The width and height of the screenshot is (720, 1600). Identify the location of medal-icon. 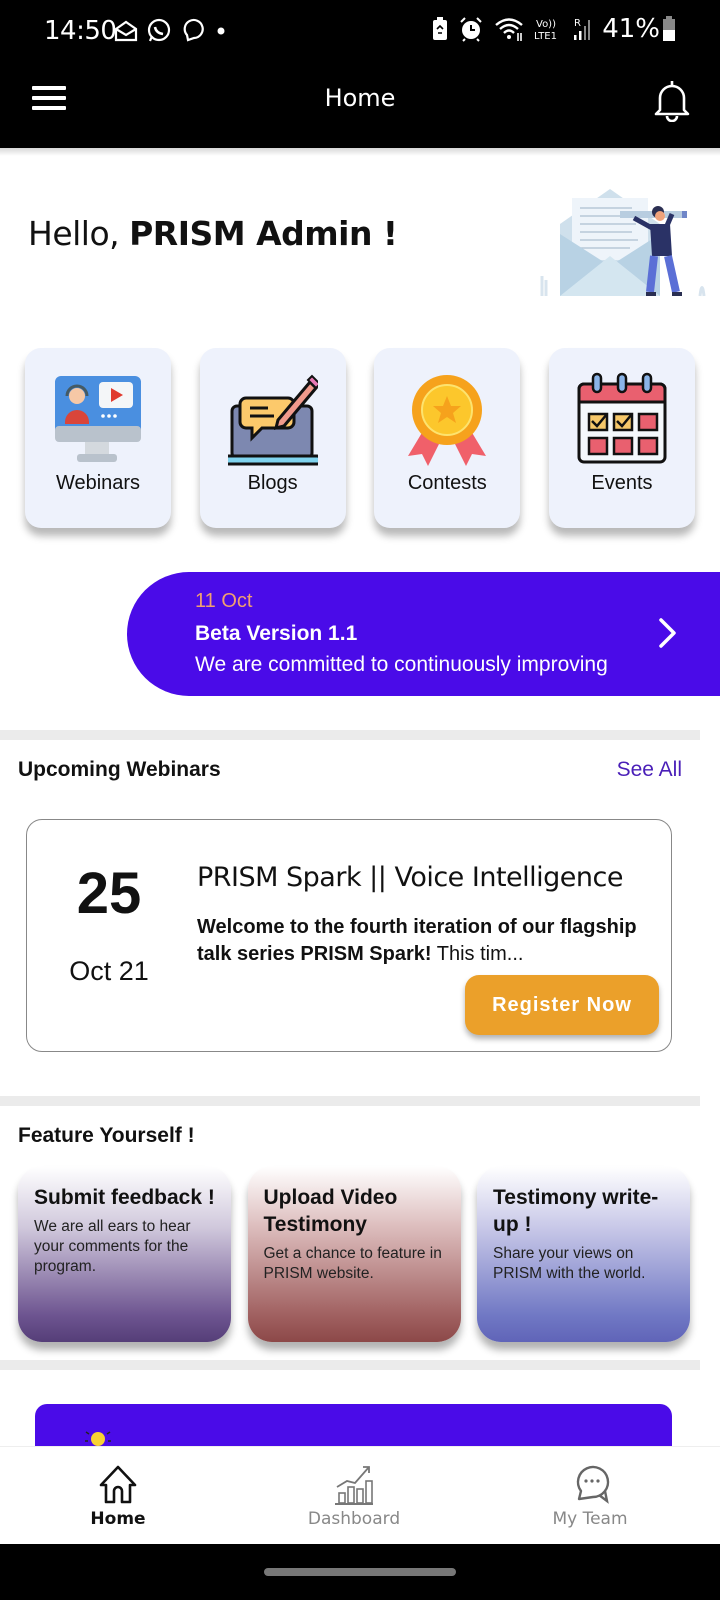
(447, 420).